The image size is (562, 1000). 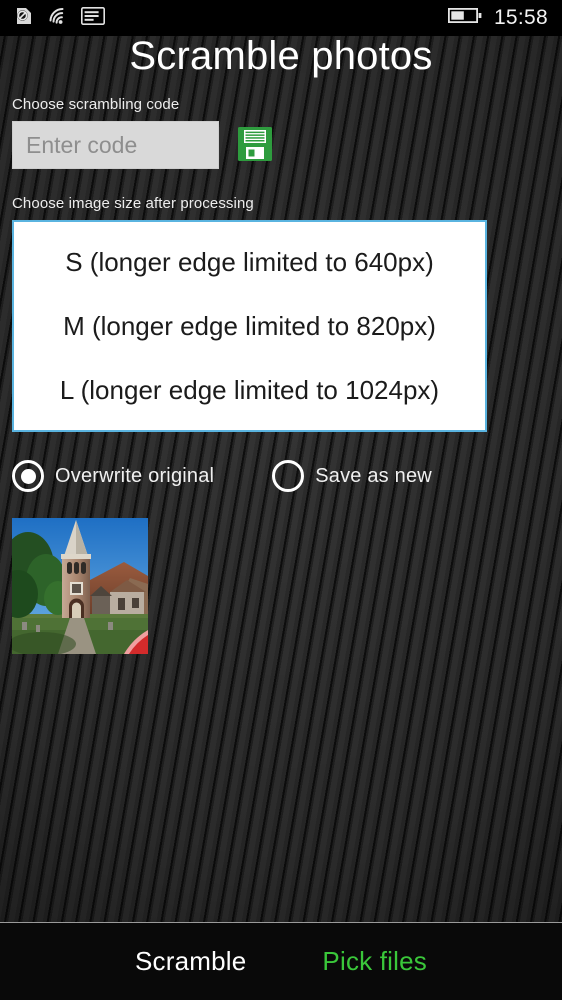 What do you see at coordinates (373, 475) in the screenshot?
I see `radio-save-as-new-label: Save as new` at bounding box center [373, 475].